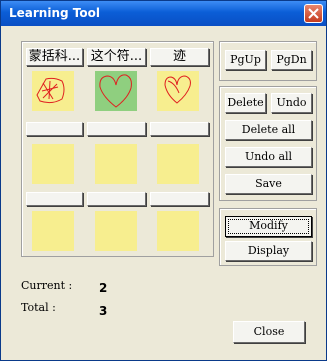 The height and width of the screenshot is (361, 327). What do you see at coordinates (268, 157) in the screenshot?
I see `undo-all-button: Undo all` at bounding box center [268, 157].